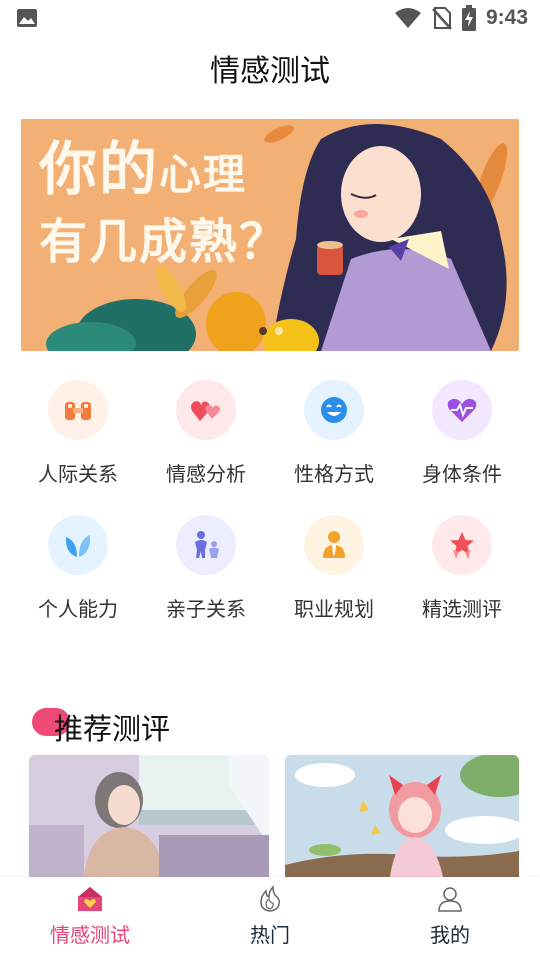 This screenshot has height=960, width=540. What do you see at coordinates (112, 729) in the screenshot?
I see `recommend-title: 推荐测评` at bounding box center [112, 729].